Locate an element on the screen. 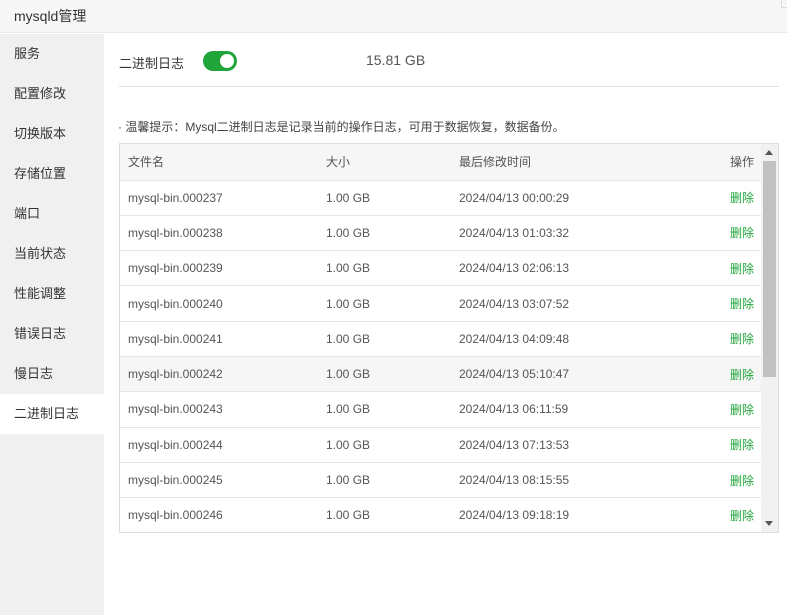 The width and height of the screenshot is (787, 615). toggle-knob is located at coordinates (227, 61).